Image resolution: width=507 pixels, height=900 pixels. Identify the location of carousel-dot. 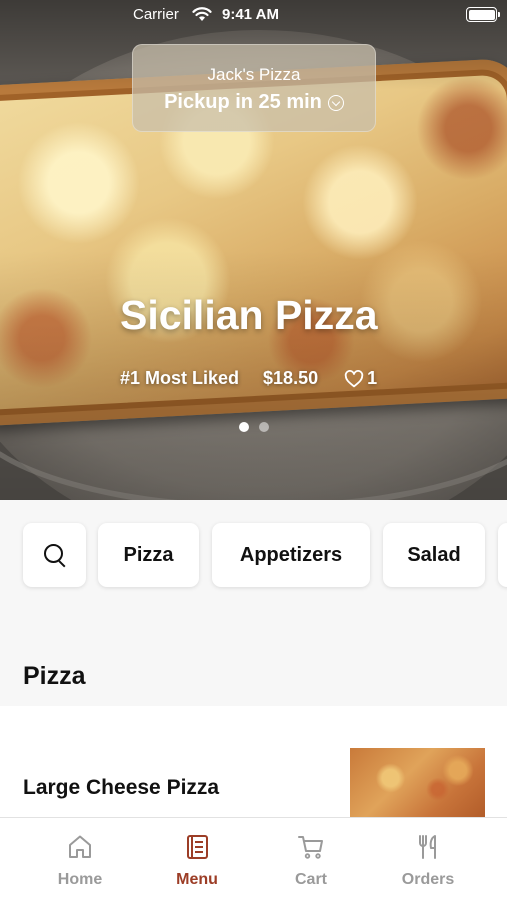
(263, 427).